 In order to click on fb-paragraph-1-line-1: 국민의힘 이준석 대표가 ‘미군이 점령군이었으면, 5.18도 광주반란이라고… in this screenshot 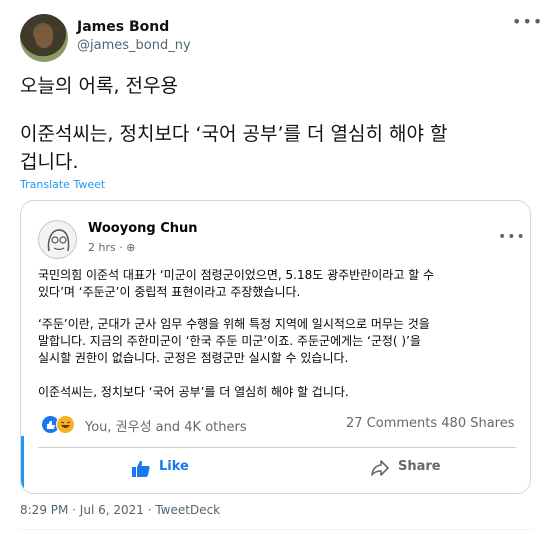, I will do `click(236, 275)`.